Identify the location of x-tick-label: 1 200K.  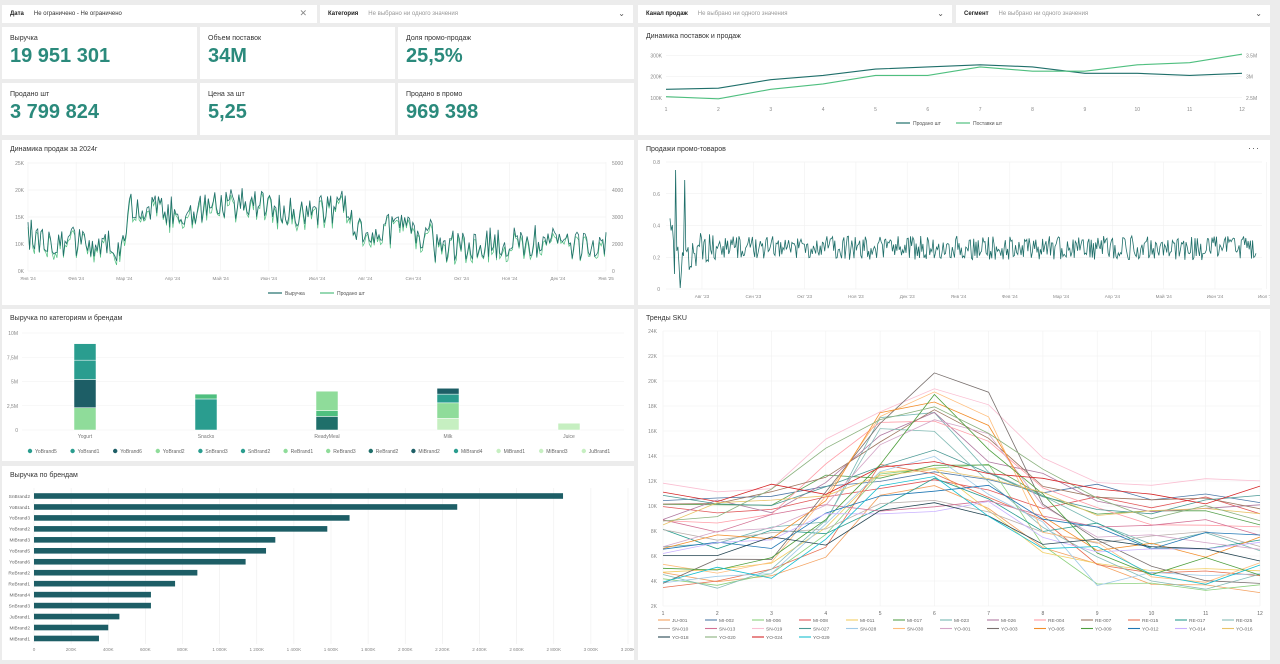
(256, 649).